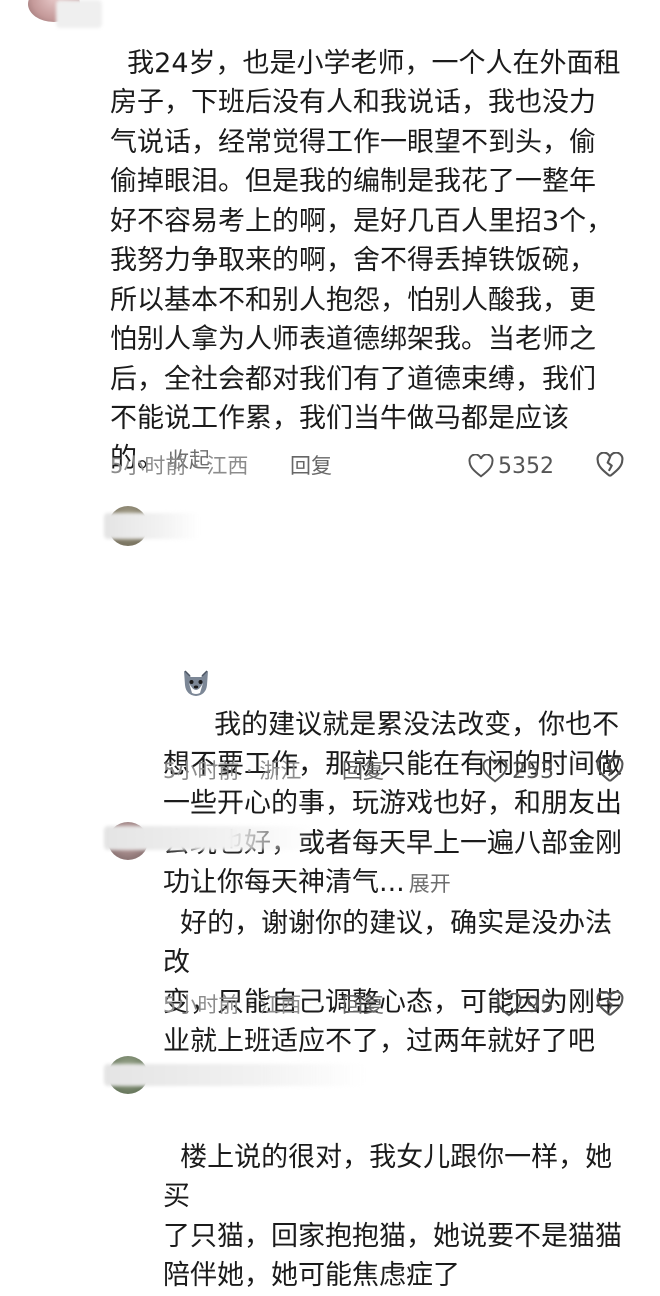  What do you see at coordinates (533, 771) in the screenshot?
I see `like-count: 253` at bounding box center [533, 771].